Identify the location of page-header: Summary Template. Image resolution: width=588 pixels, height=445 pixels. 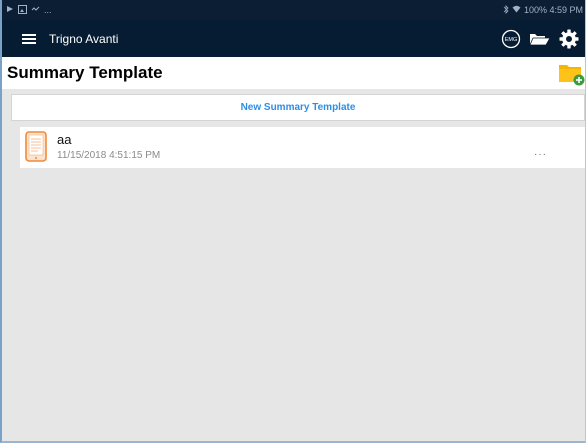
(293, 73).